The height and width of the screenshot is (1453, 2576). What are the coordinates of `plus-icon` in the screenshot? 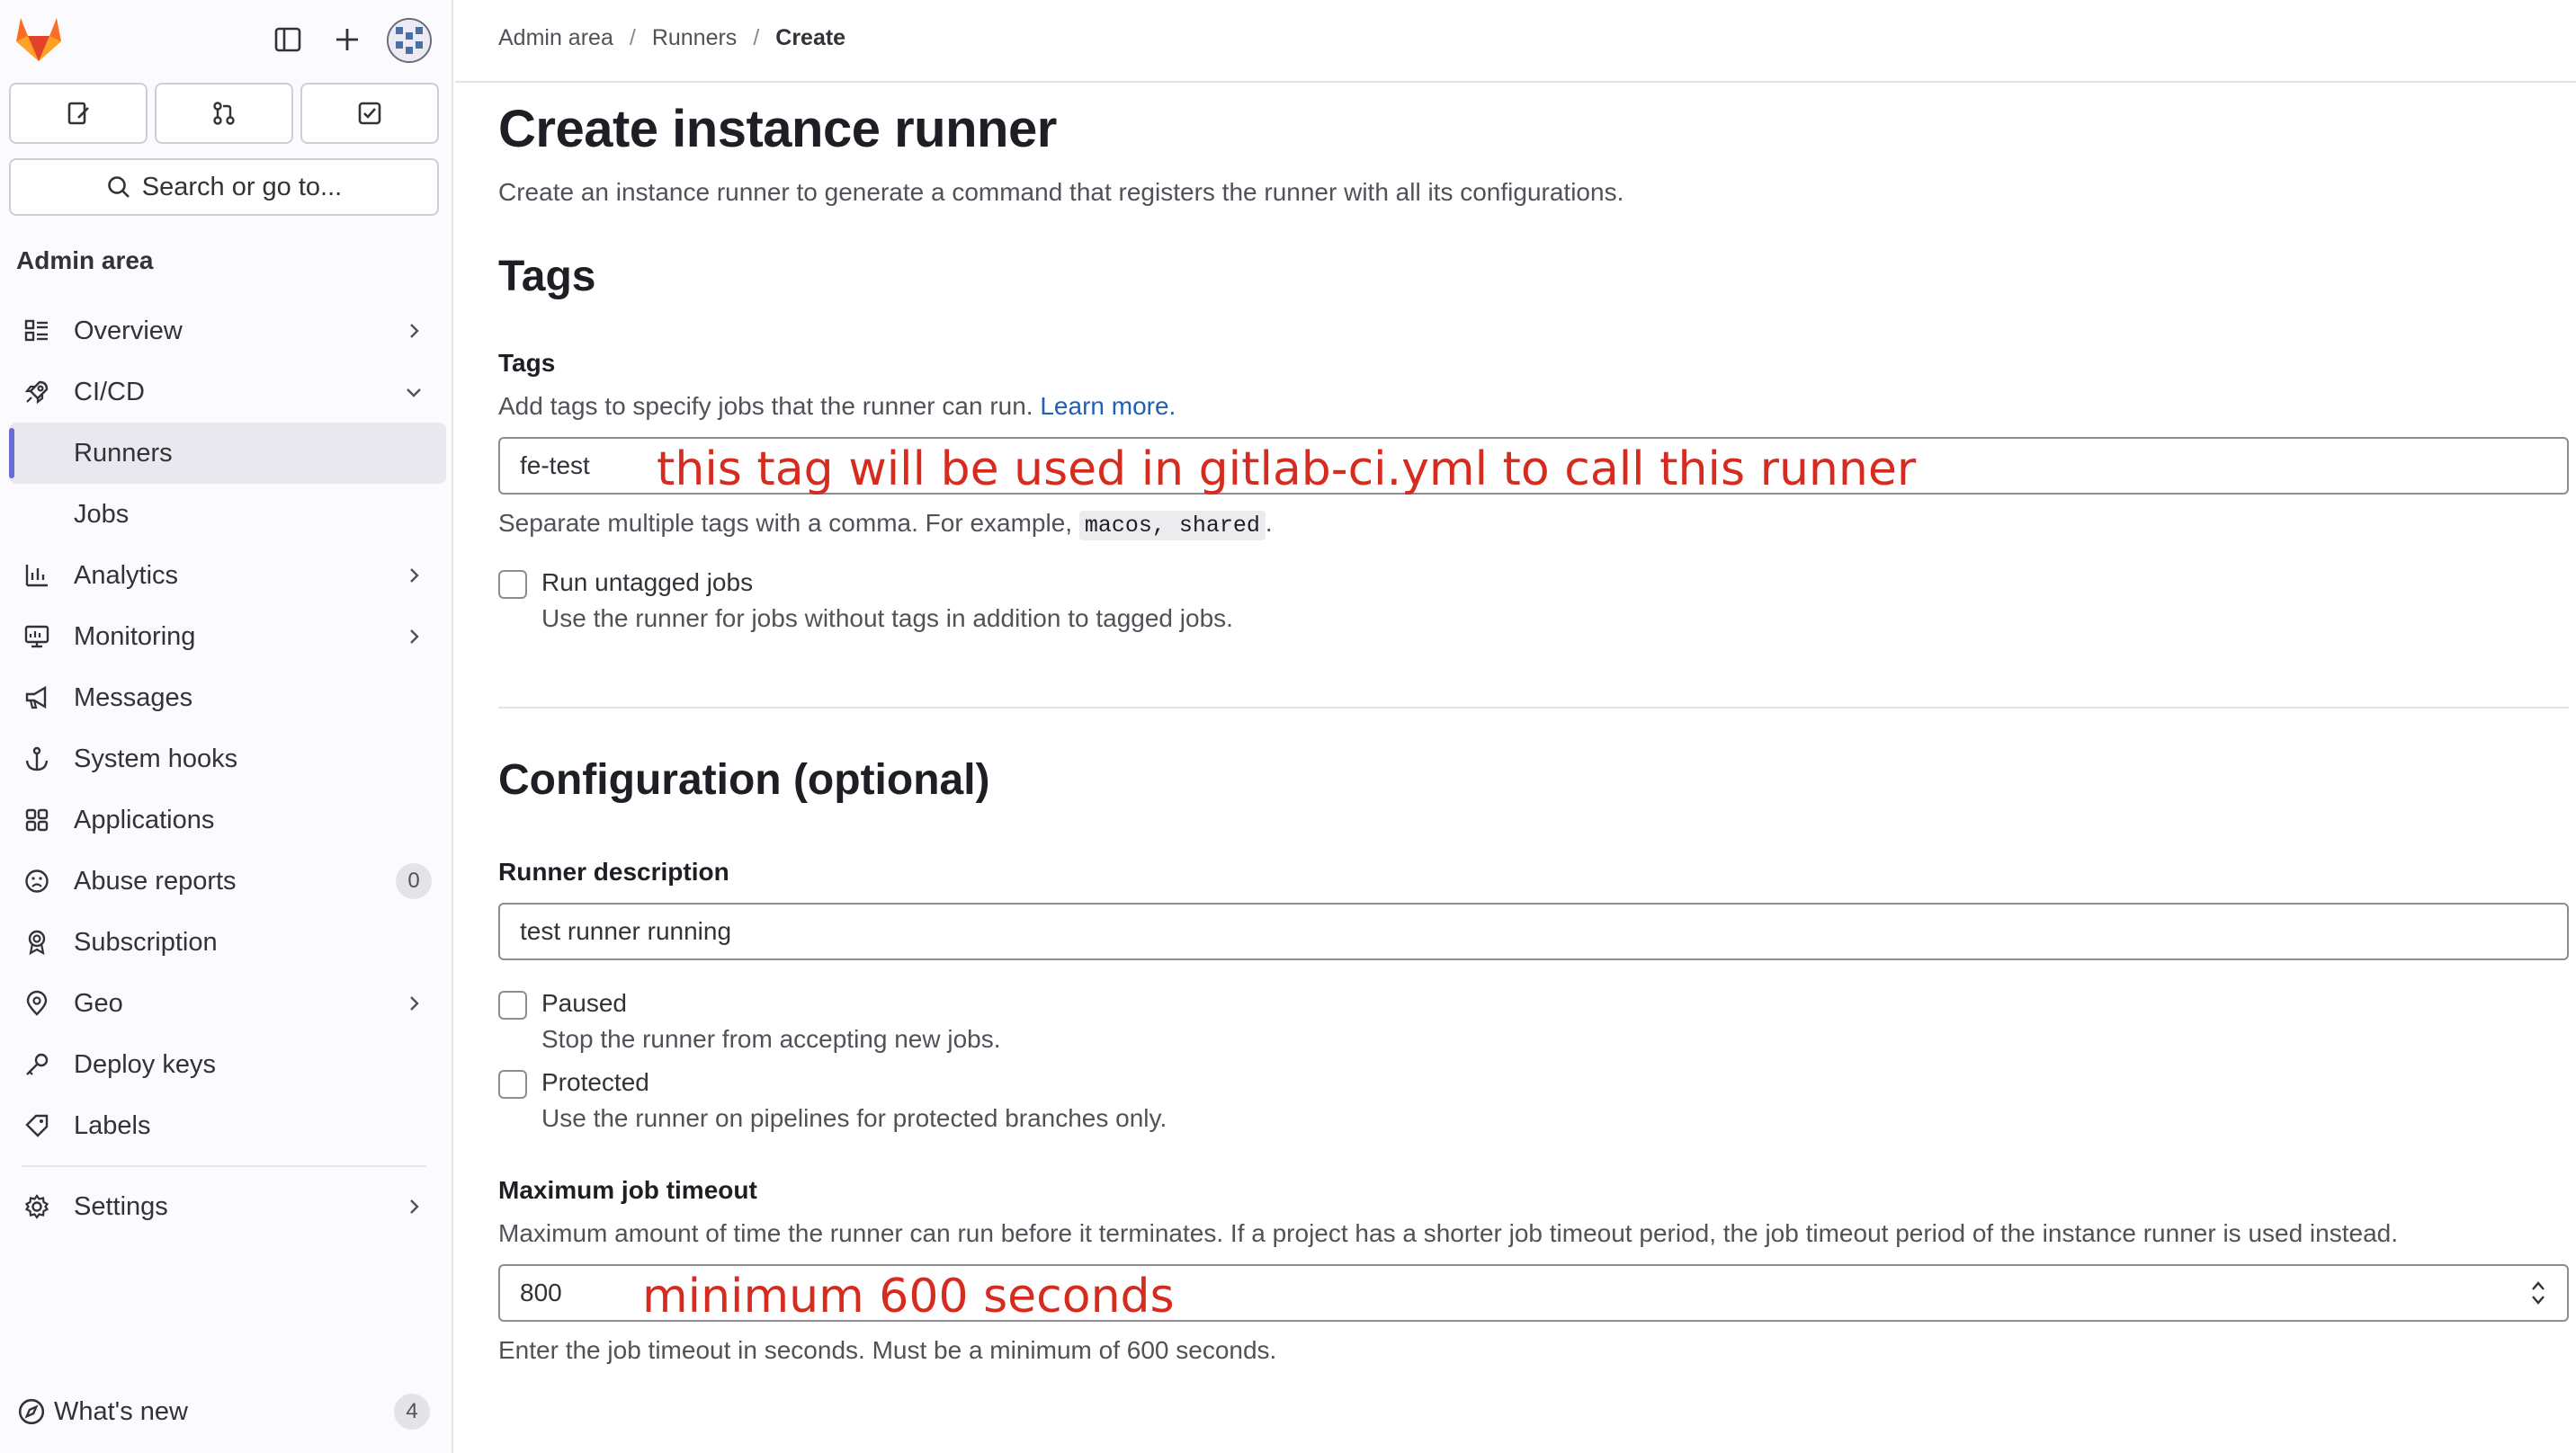 It's located at (347, 39).